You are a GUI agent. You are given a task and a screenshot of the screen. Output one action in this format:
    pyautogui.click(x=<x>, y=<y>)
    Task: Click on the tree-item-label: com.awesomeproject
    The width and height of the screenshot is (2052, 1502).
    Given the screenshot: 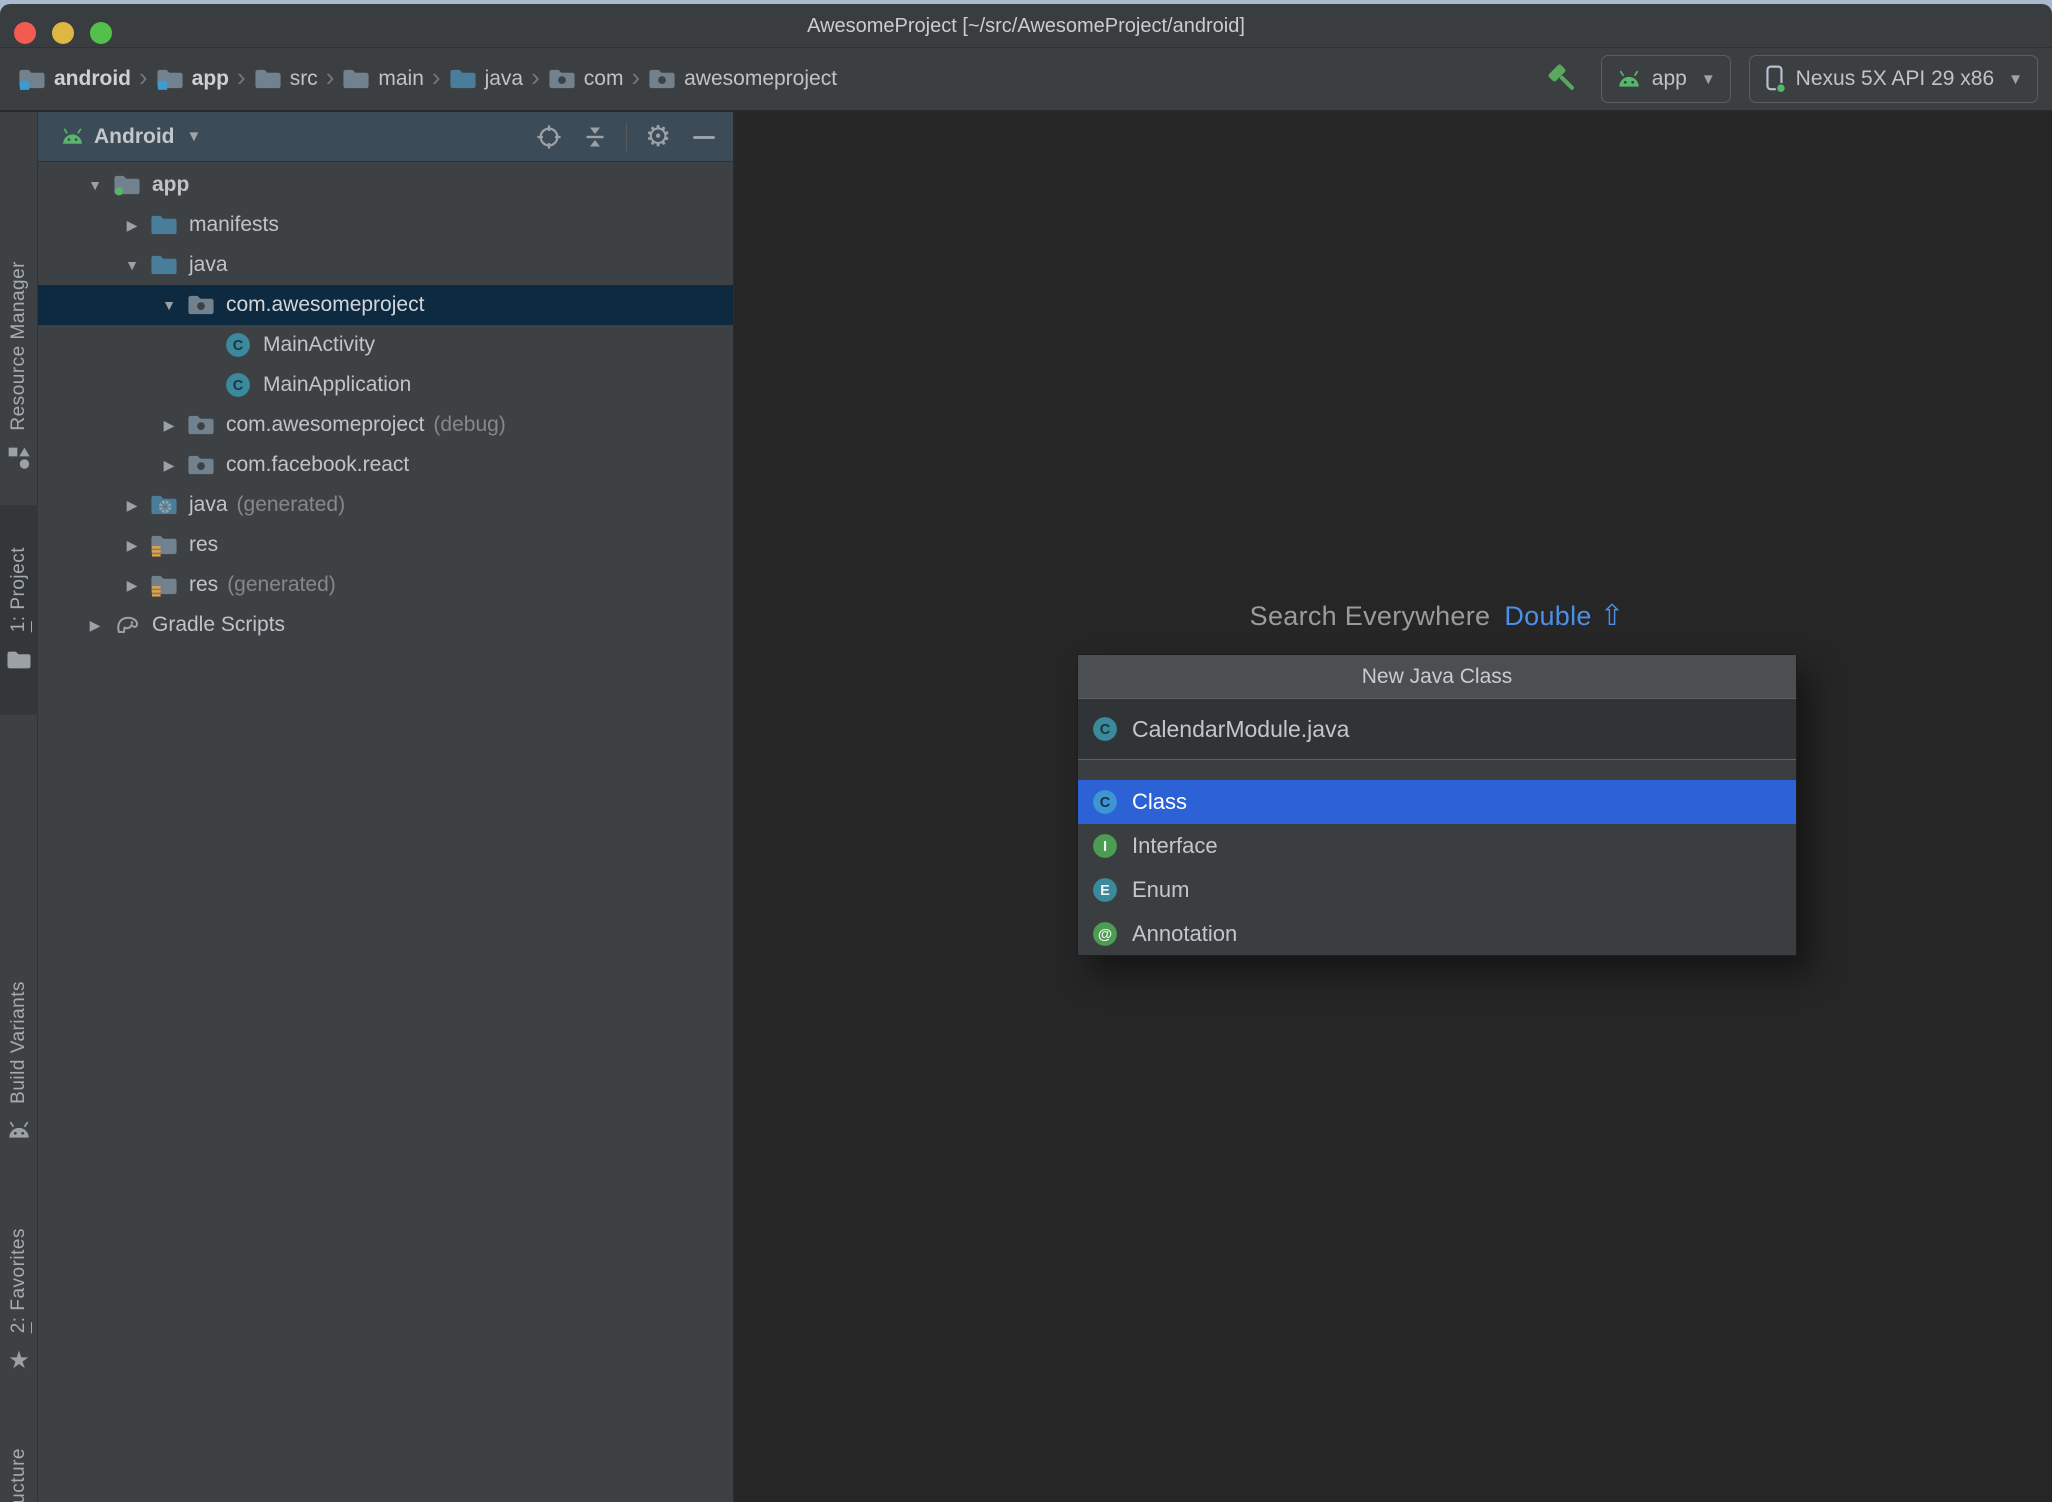 What is the action you would take?
    pyautogui.click(x=325, y=304)
    